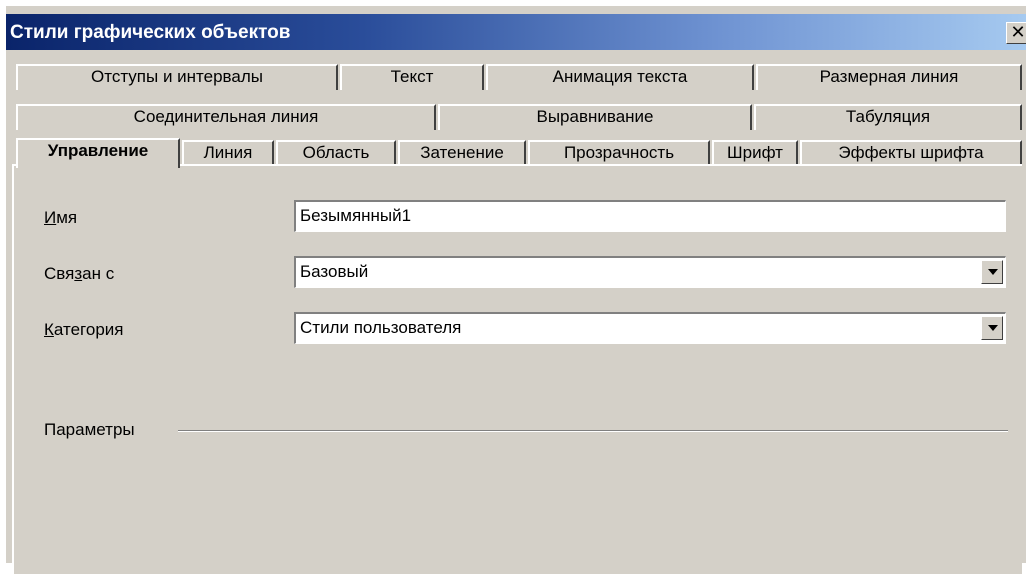  Describe the element at coordinates (150, 32) in the screenshot. I see `window-title: Стили графических объектов` at that location.